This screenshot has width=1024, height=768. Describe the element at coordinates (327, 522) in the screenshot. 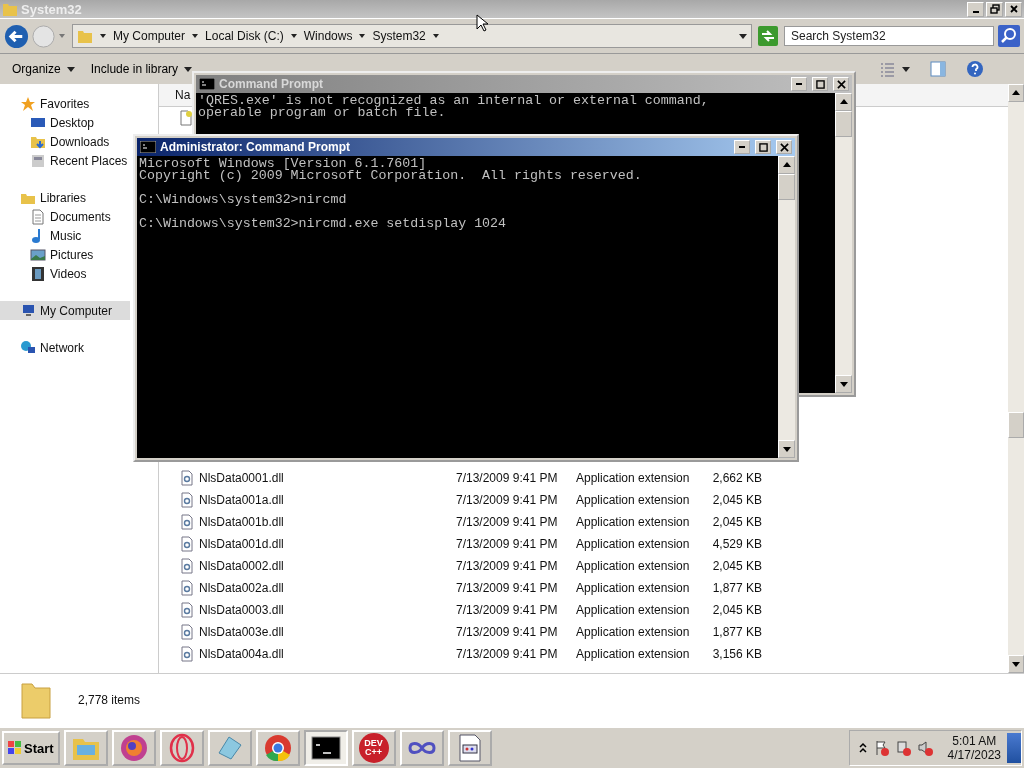

I see `file-name: NlsData001b.dll` at that location.